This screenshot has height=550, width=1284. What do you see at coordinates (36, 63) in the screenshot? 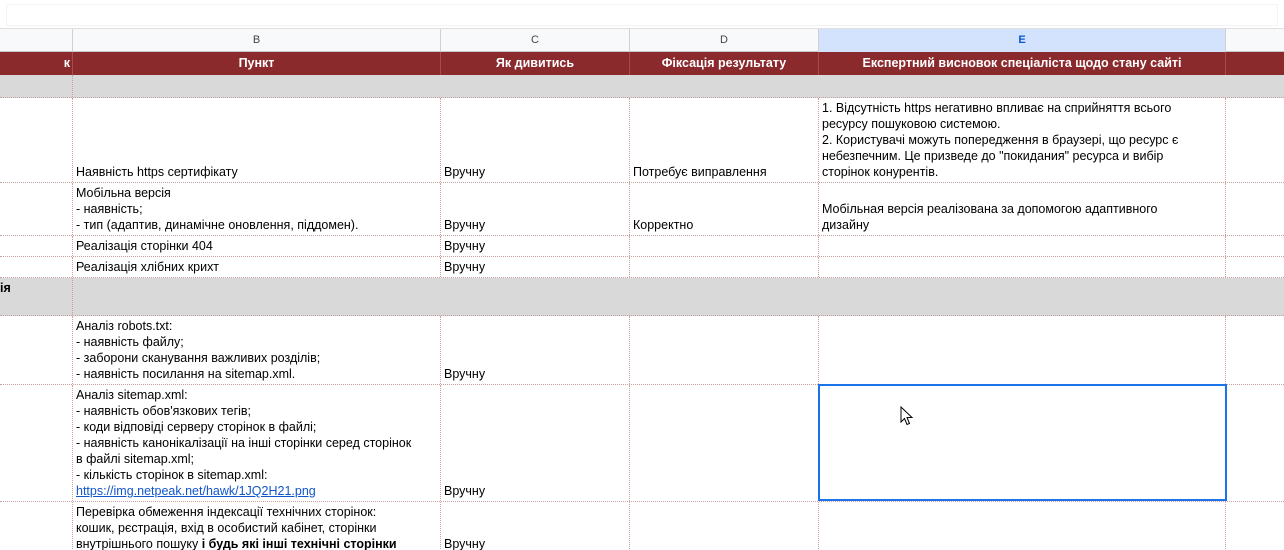
I see `header-cell-a: к` at bounding box center [36, 63].